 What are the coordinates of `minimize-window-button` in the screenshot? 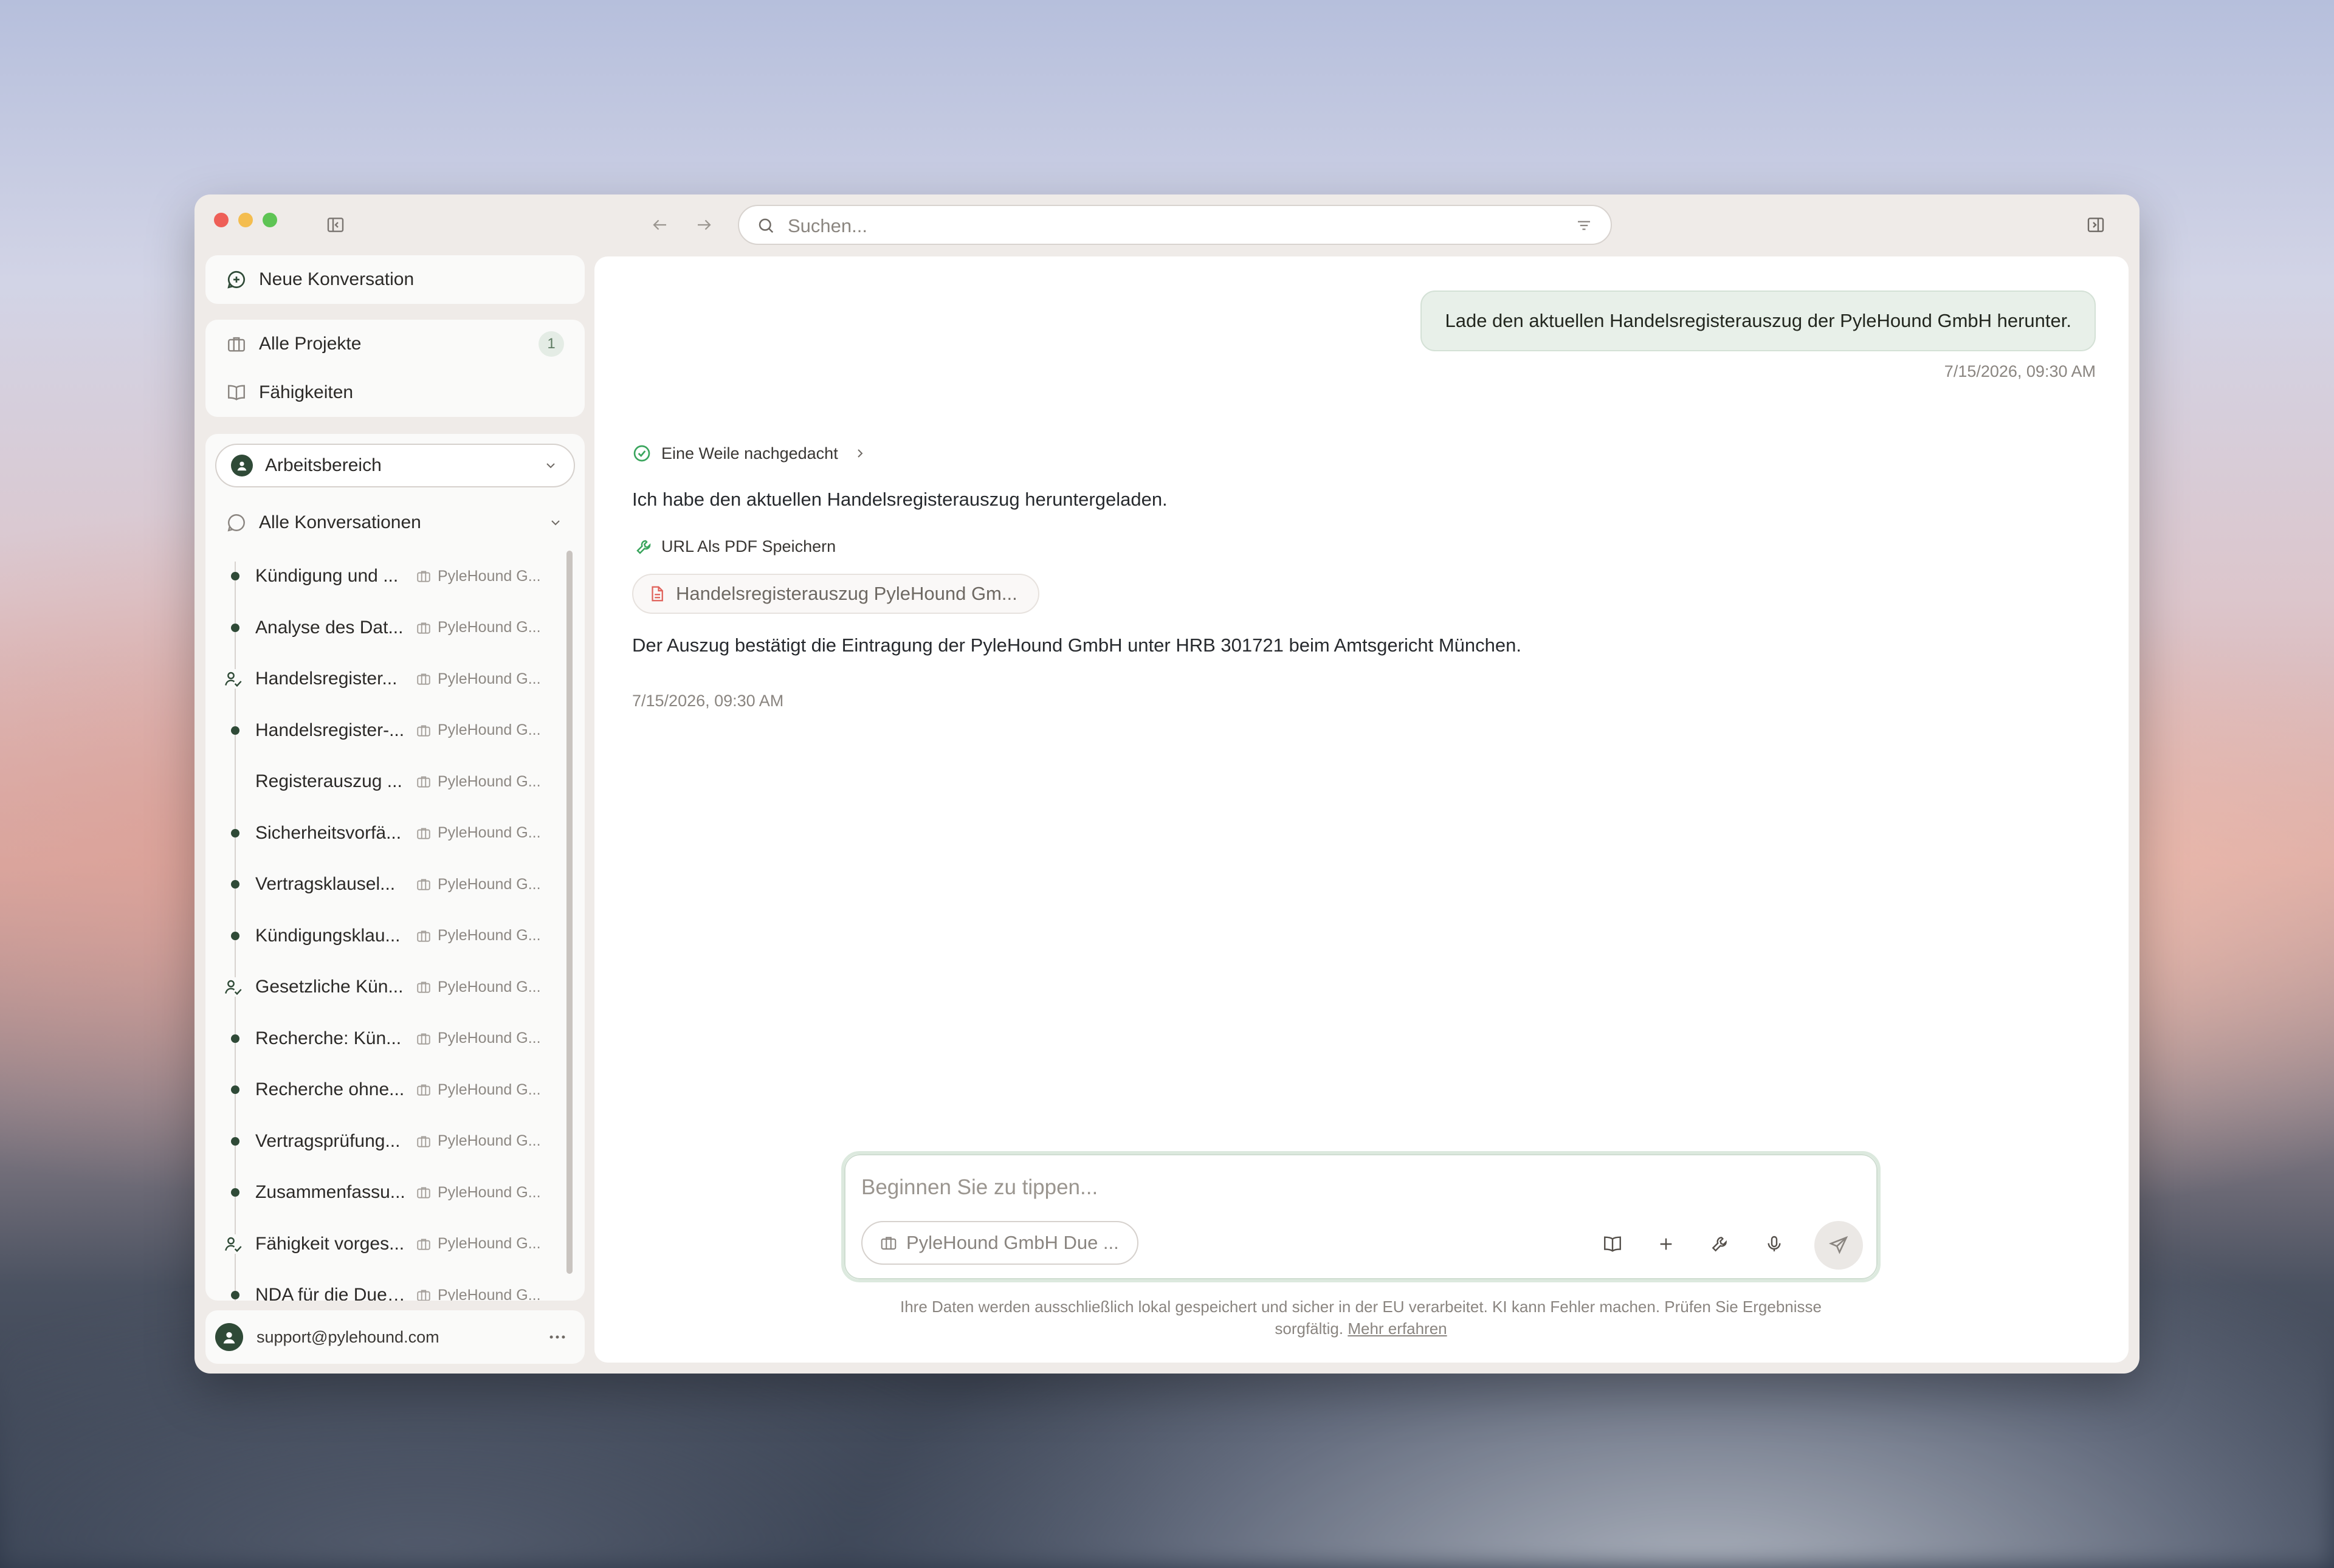 It's located at (245, 220).